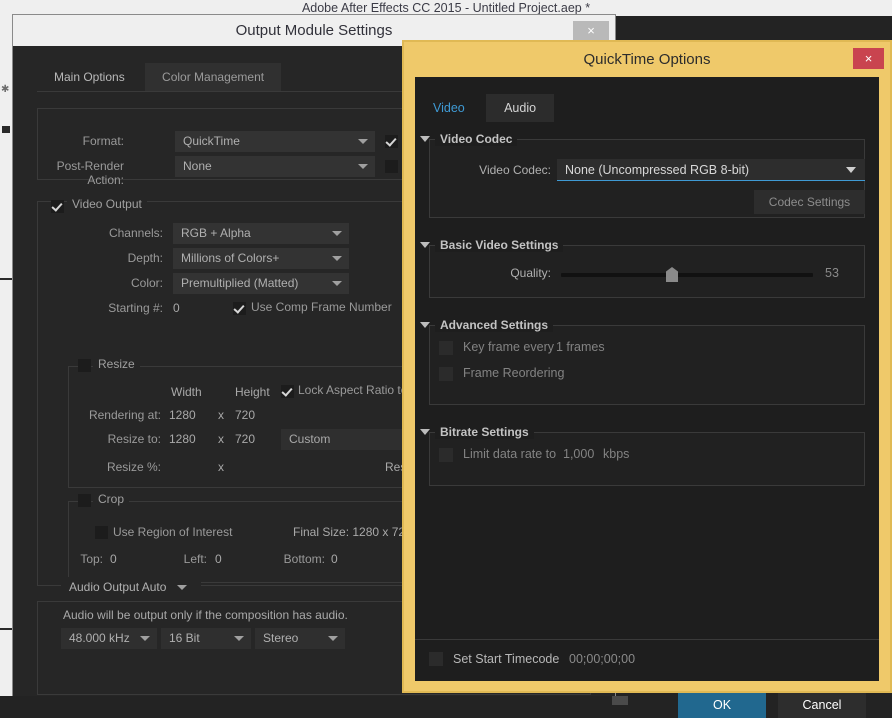 The image size is (892, 718). What do you see at coordinates (134, 439) in the screenshot?
I see `resize-to-label: Resize to:` at bounding box center [134, 439].